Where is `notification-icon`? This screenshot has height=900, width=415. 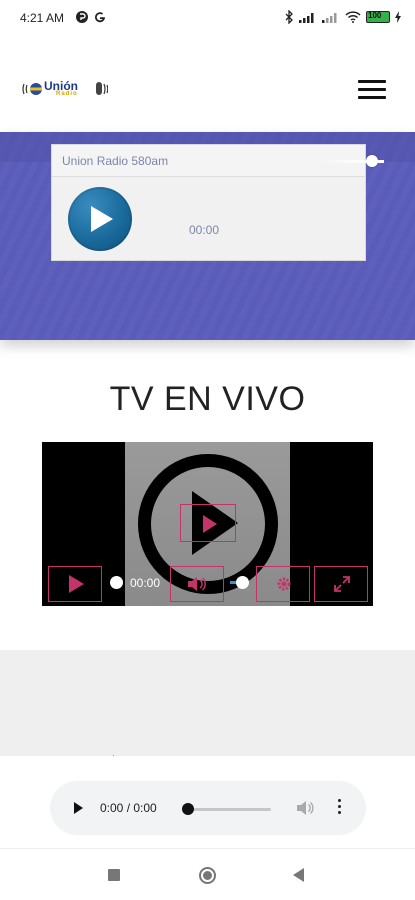 notification-icon is located at coordinates (82, 17).